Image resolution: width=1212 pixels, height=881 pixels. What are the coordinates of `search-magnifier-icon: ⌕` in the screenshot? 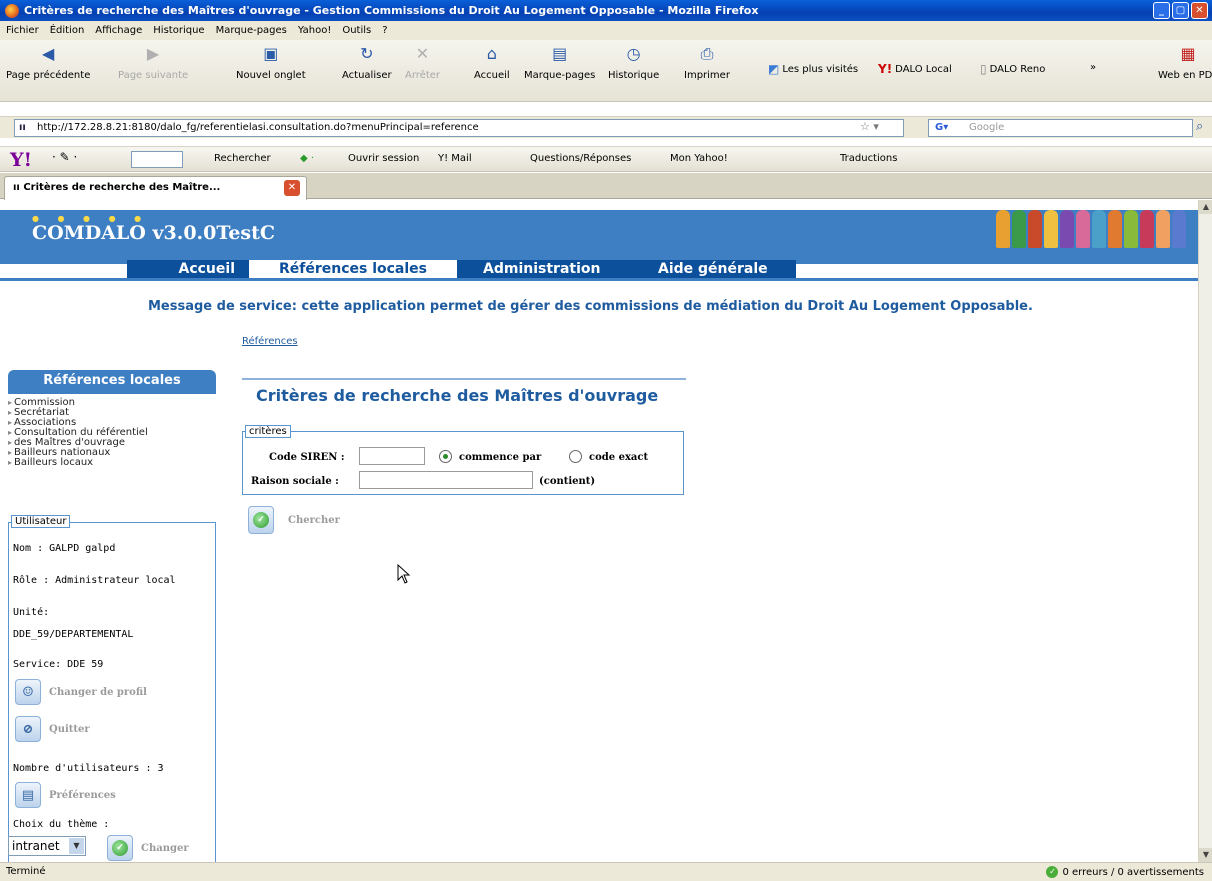 It's located at (1199, 126).